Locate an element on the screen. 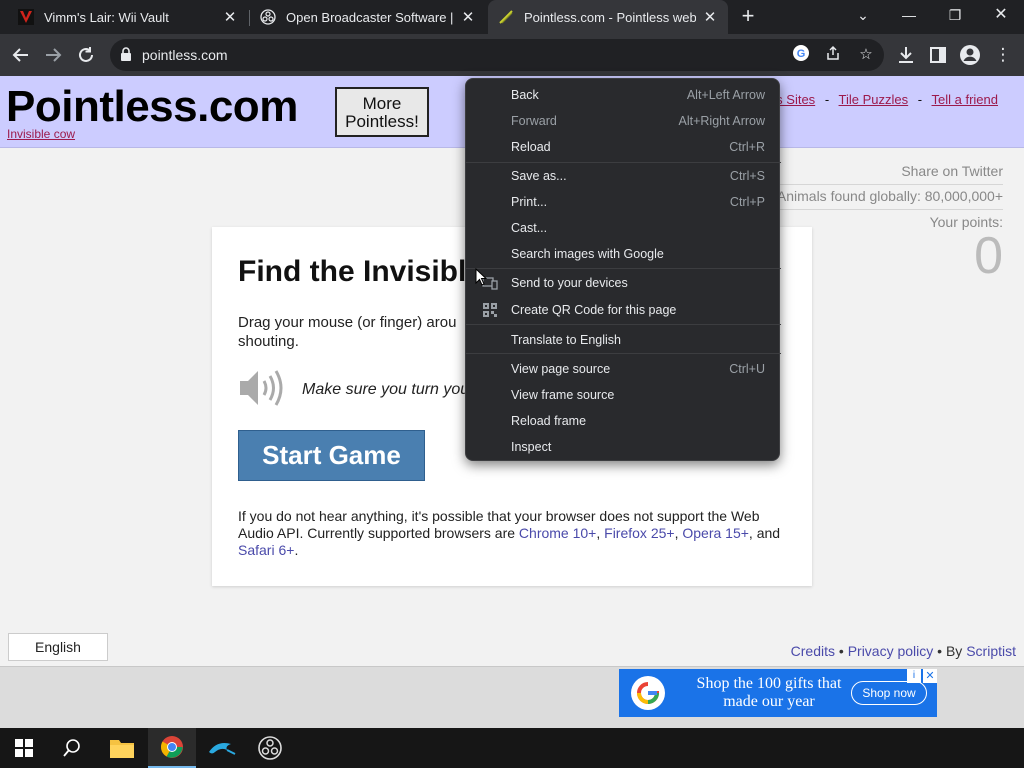  period: . is located at coordinates (296, 550).